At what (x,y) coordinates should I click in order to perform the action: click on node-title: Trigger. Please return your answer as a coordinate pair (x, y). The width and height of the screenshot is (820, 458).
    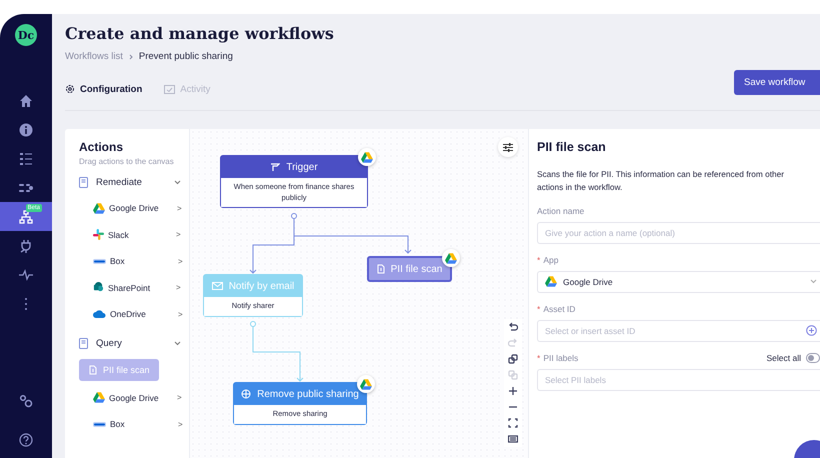
    Looking at the image, I should click on (302, 167).